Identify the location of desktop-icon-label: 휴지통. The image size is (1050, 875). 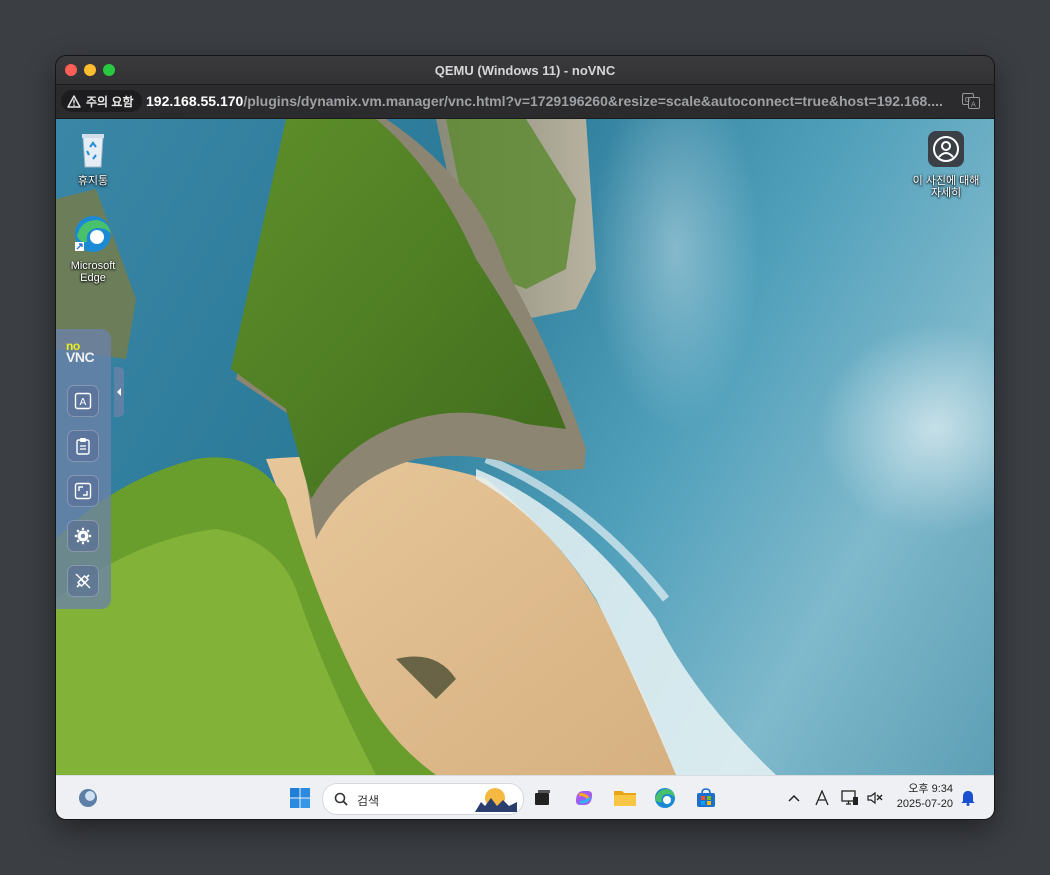
(93, 181).